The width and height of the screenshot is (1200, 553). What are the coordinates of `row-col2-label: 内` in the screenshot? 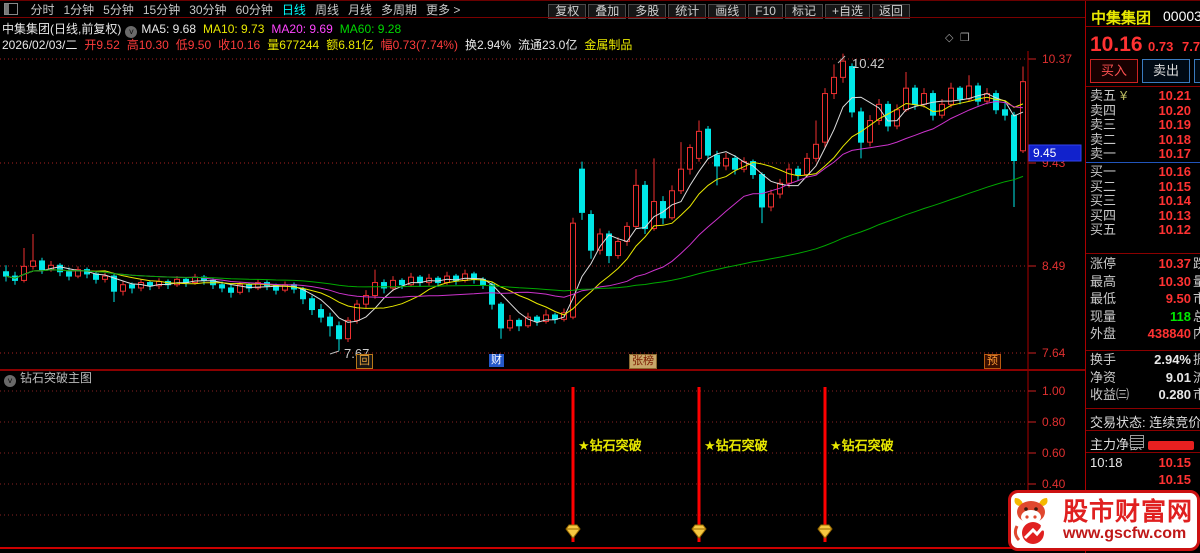 It's located at (1196, 334).